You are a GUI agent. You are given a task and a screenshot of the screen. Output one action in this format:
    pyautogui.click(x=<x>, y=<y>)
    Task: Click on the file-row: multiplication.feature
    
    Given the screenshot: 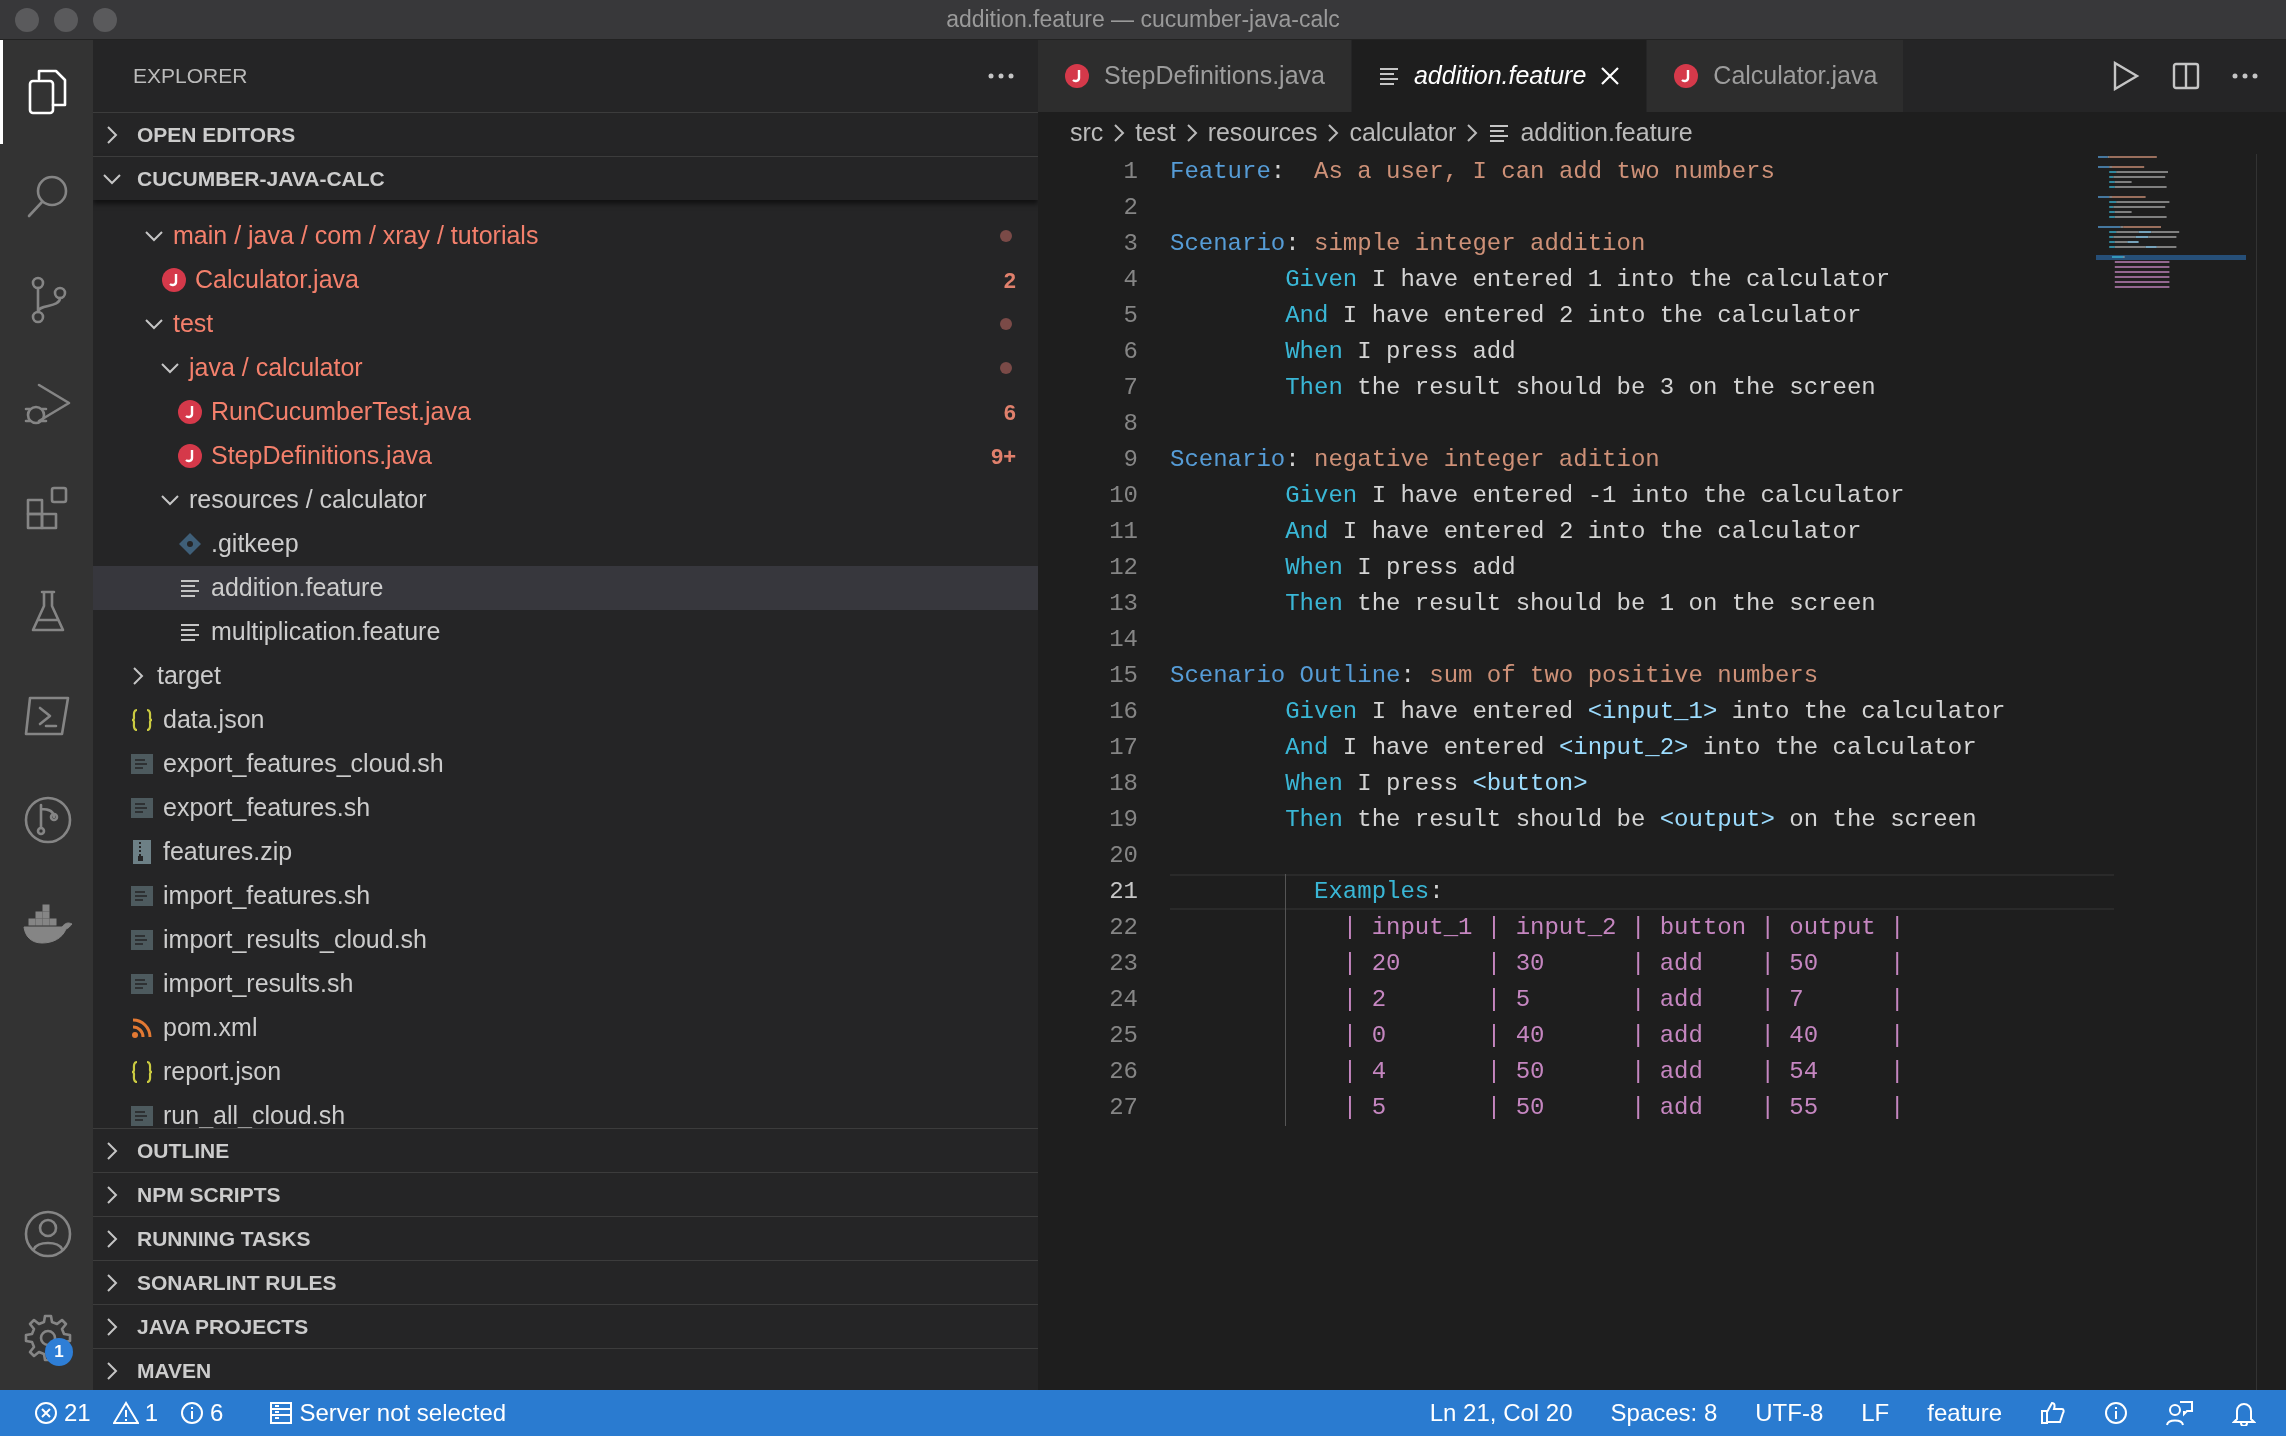 What is the action you would take?
    pyautogui.click(x=565, y=632)
    